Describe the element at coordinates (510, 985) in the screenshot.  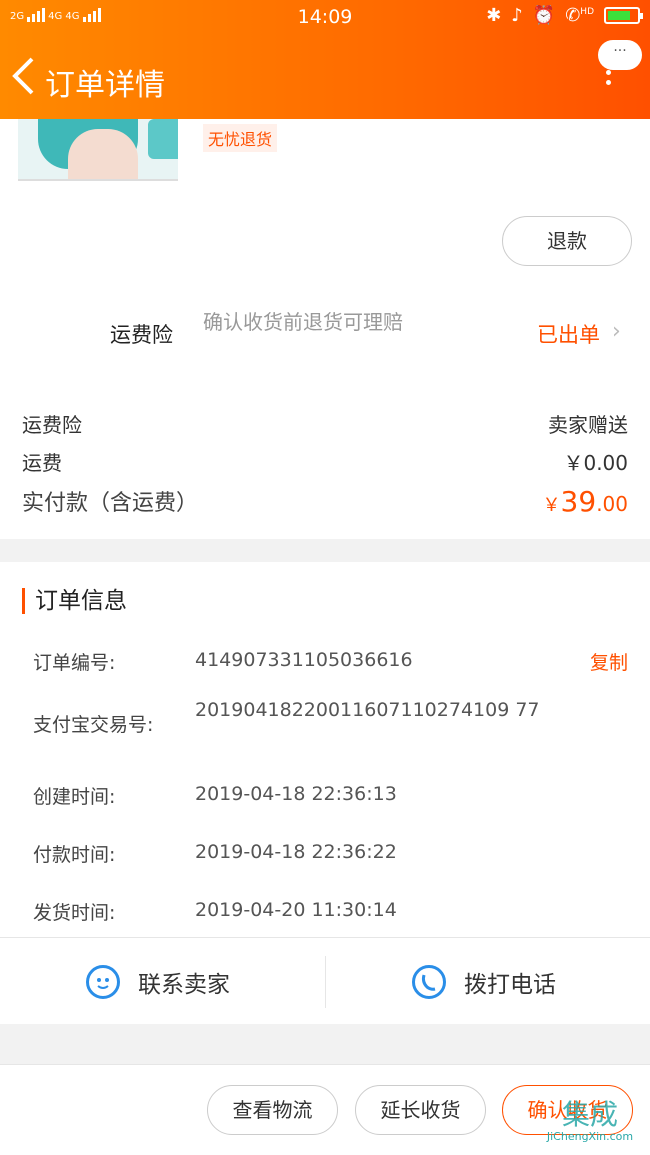
I see `call-phone-label: 拨打电话` at that location.